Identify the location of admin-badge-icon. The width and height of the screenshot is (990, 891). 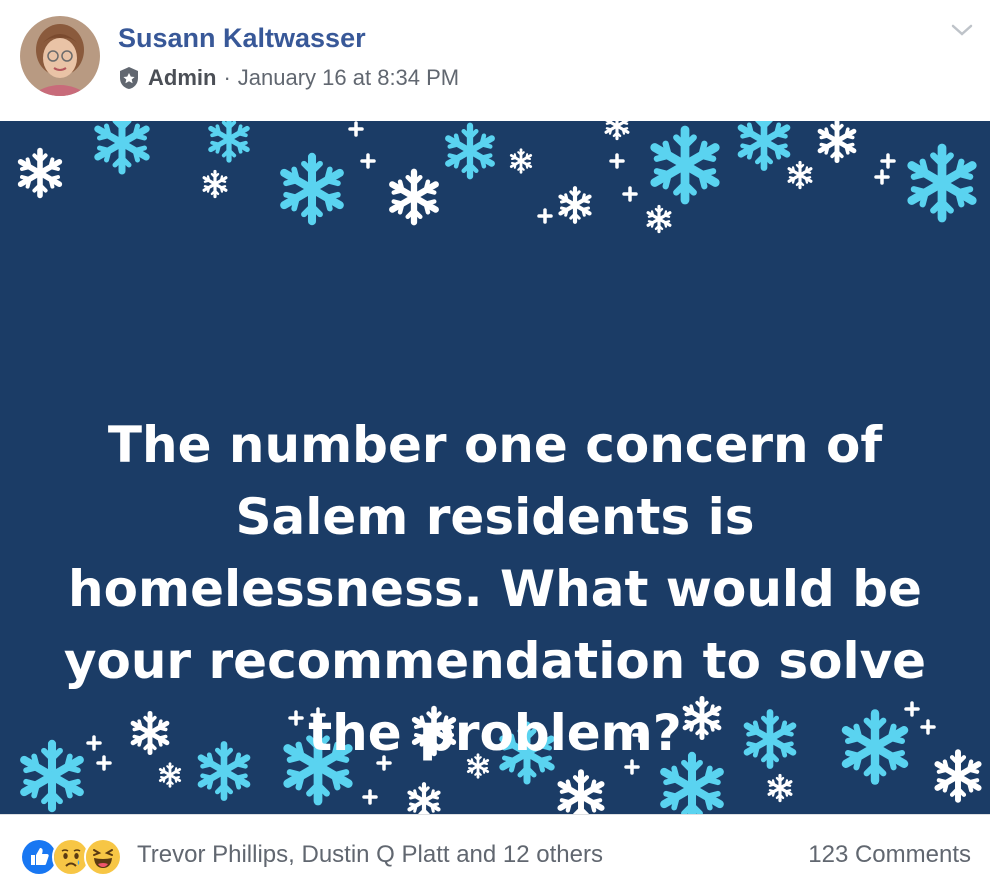
(129, 78).